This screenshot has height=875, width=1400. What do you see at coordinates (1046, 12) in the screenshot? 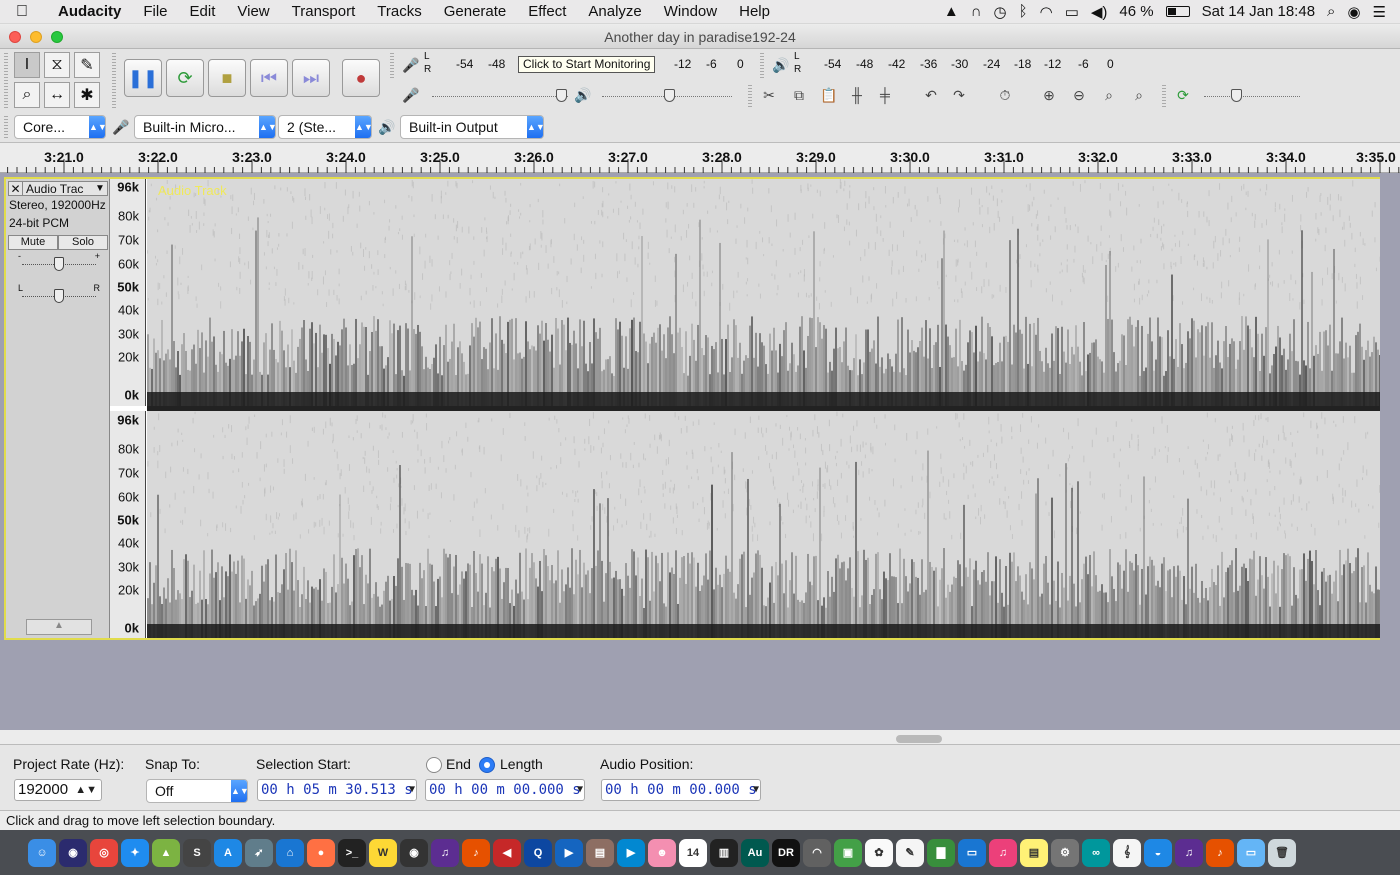
I see `wifi-icon: ◠` at bounding box center [1046, 12].